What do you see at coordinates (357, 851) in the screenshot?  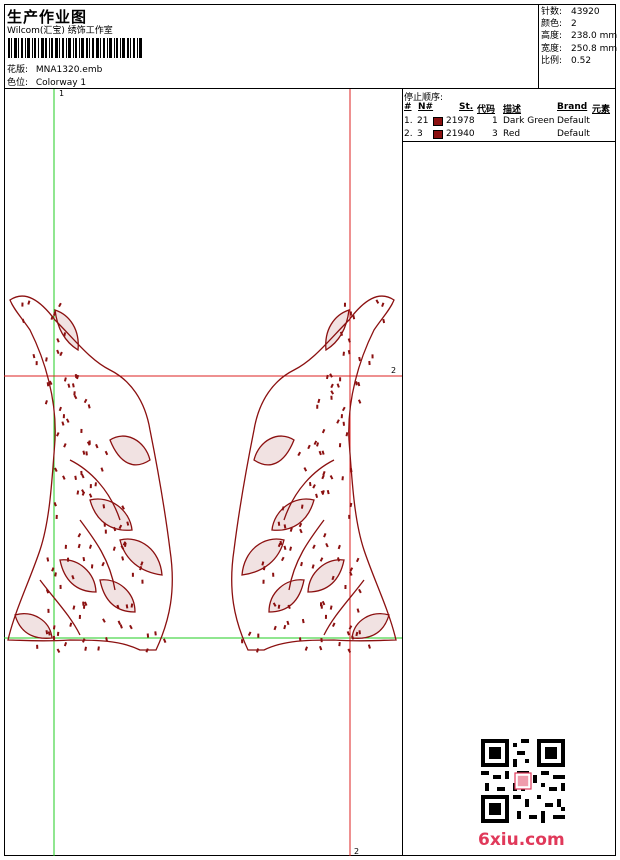 I see `guide-label-bottom: 2` at bounding box center [357, 851].